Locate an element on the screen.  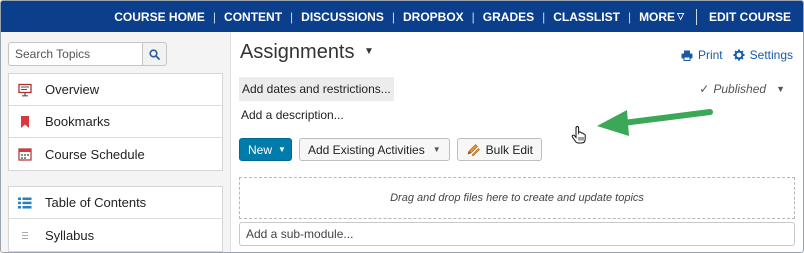
sidebar-item-table-of-contents: Table of Contents is located at coordinates (115, 203).